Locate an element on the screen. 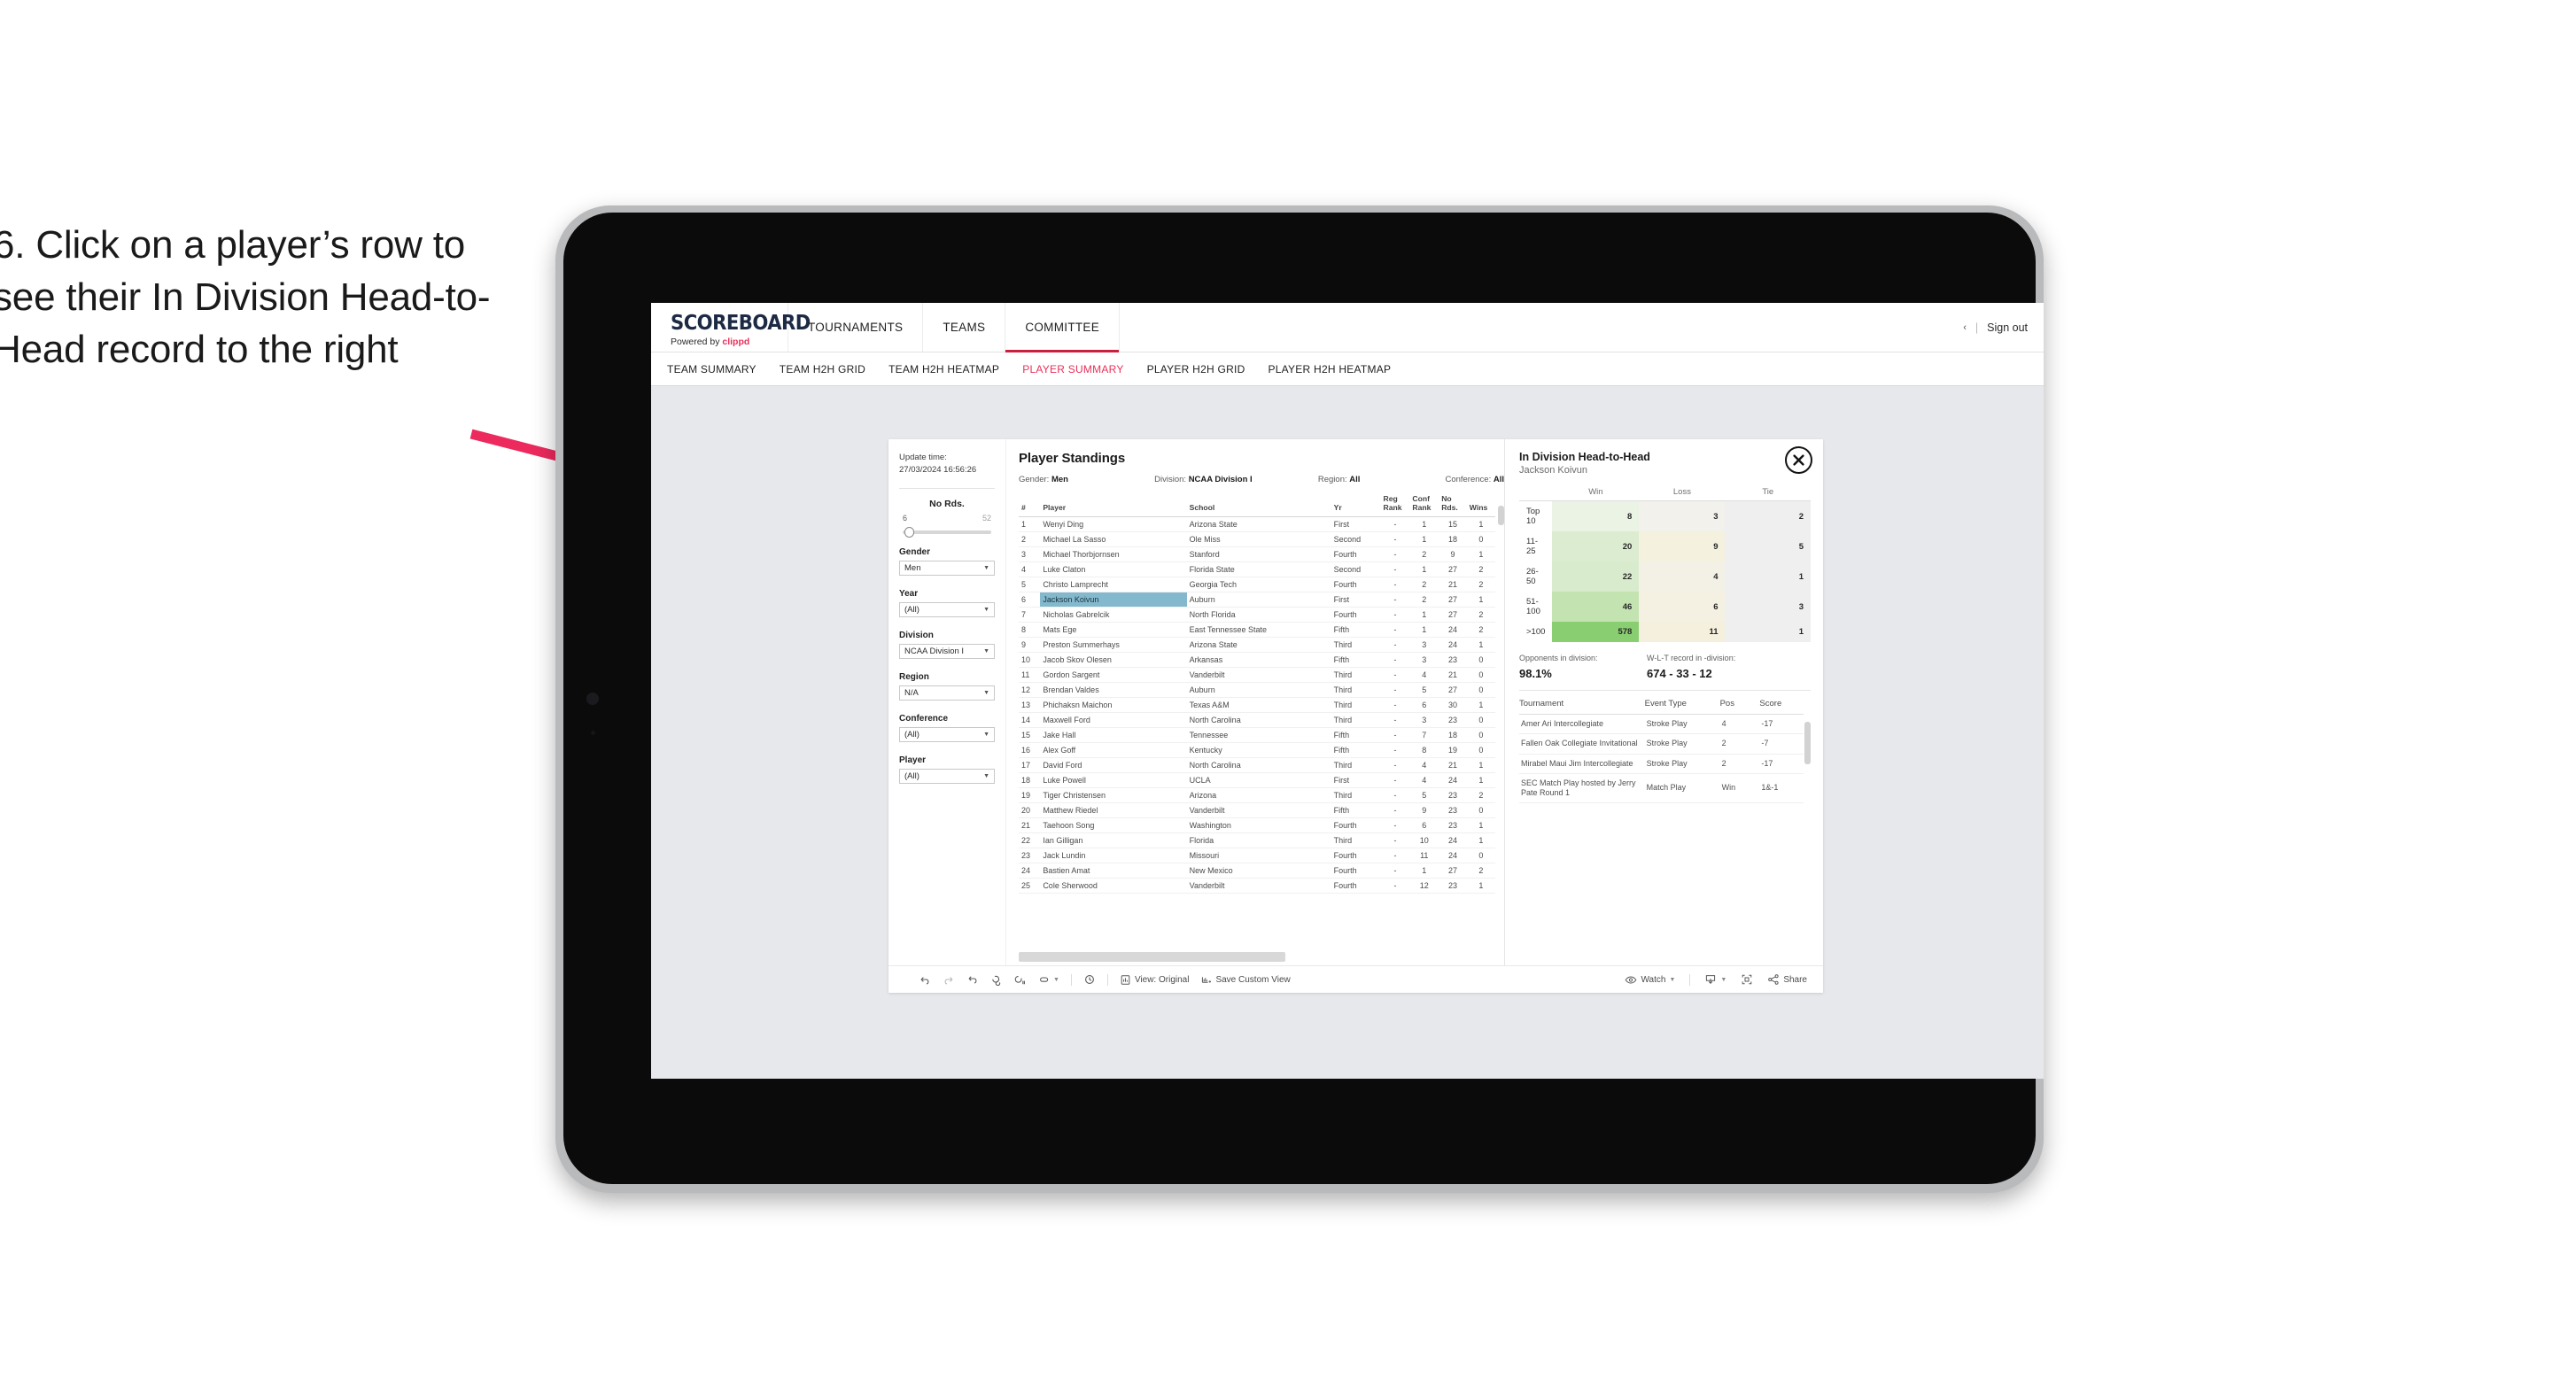 This screenshot has width=2576, height=1386. refresh-icon is located at coordinates (996, 980).